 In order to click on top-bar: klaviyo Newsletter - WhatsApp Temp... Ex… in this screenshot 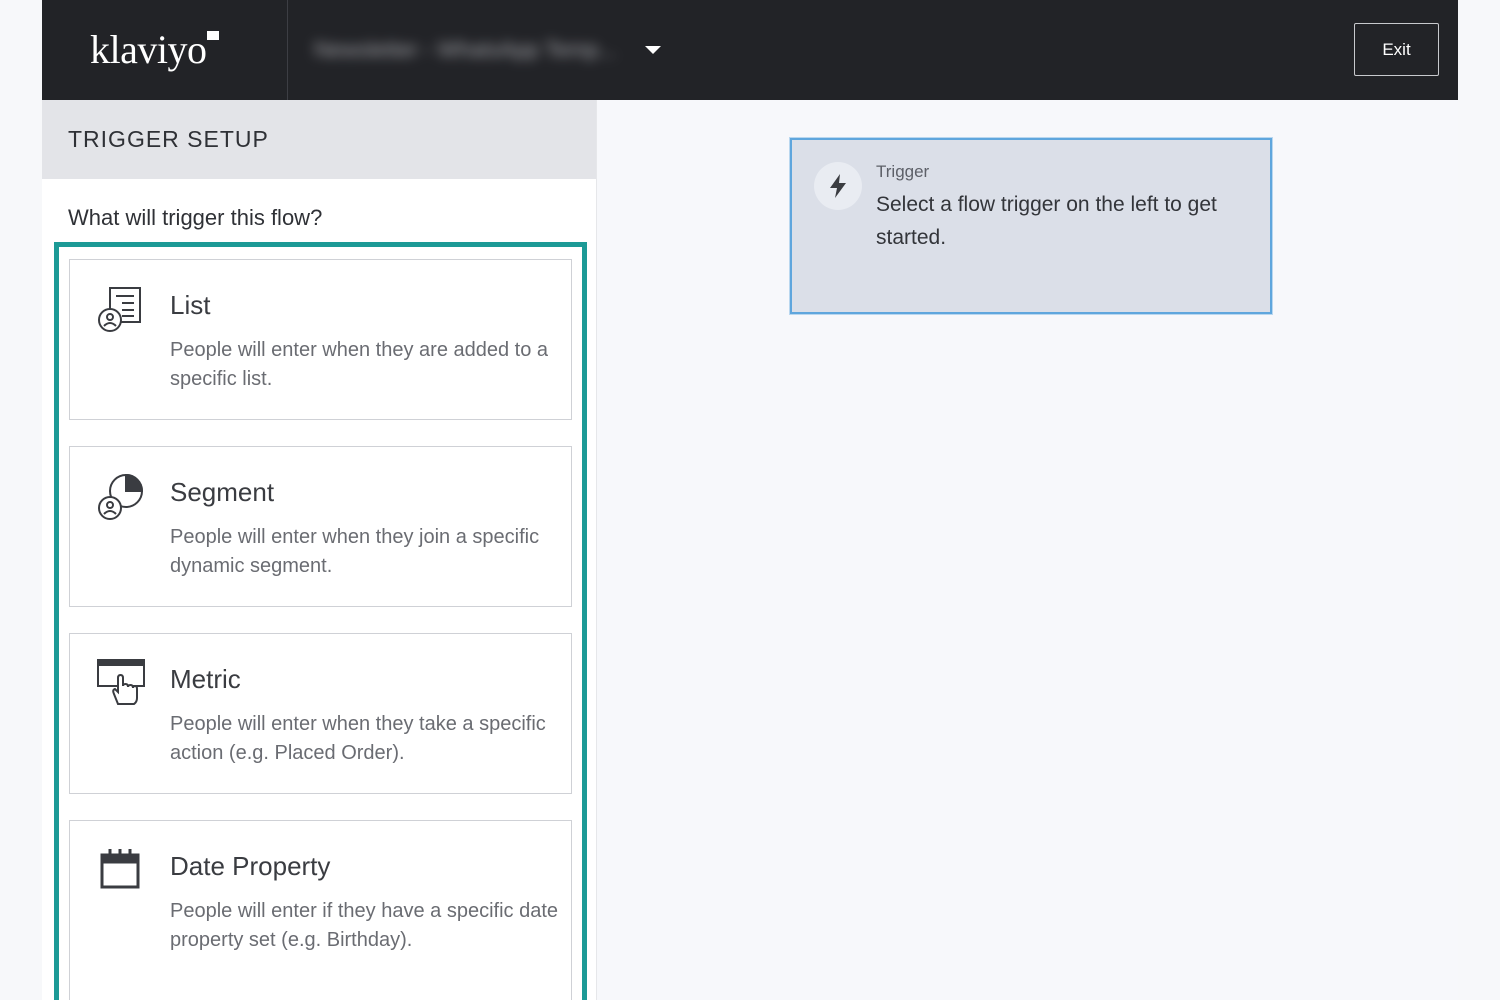, I will do `click(750, 50)`.